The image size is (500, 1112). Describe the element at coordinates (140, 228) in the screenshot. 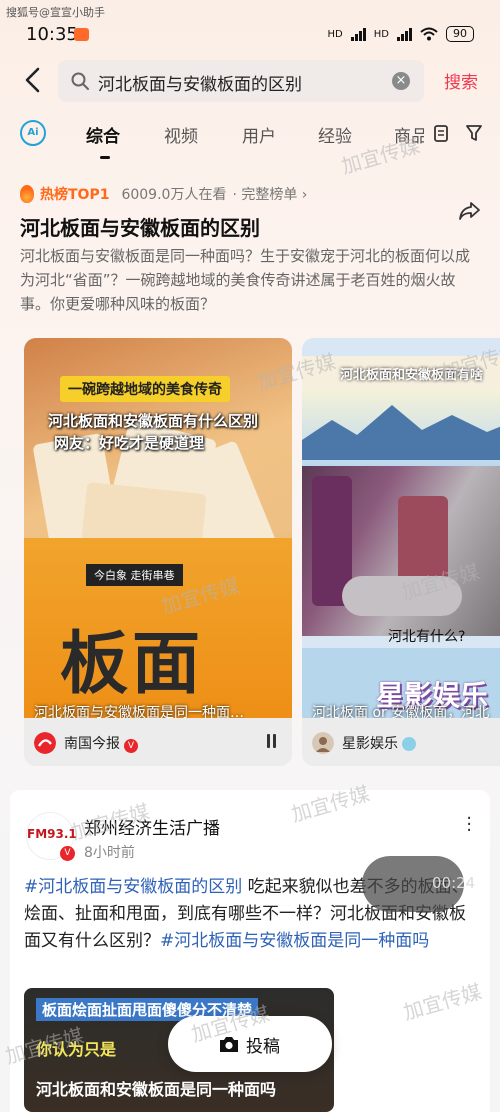

I see `topic-title: 河北板面与安徽板面的区别` at that location.